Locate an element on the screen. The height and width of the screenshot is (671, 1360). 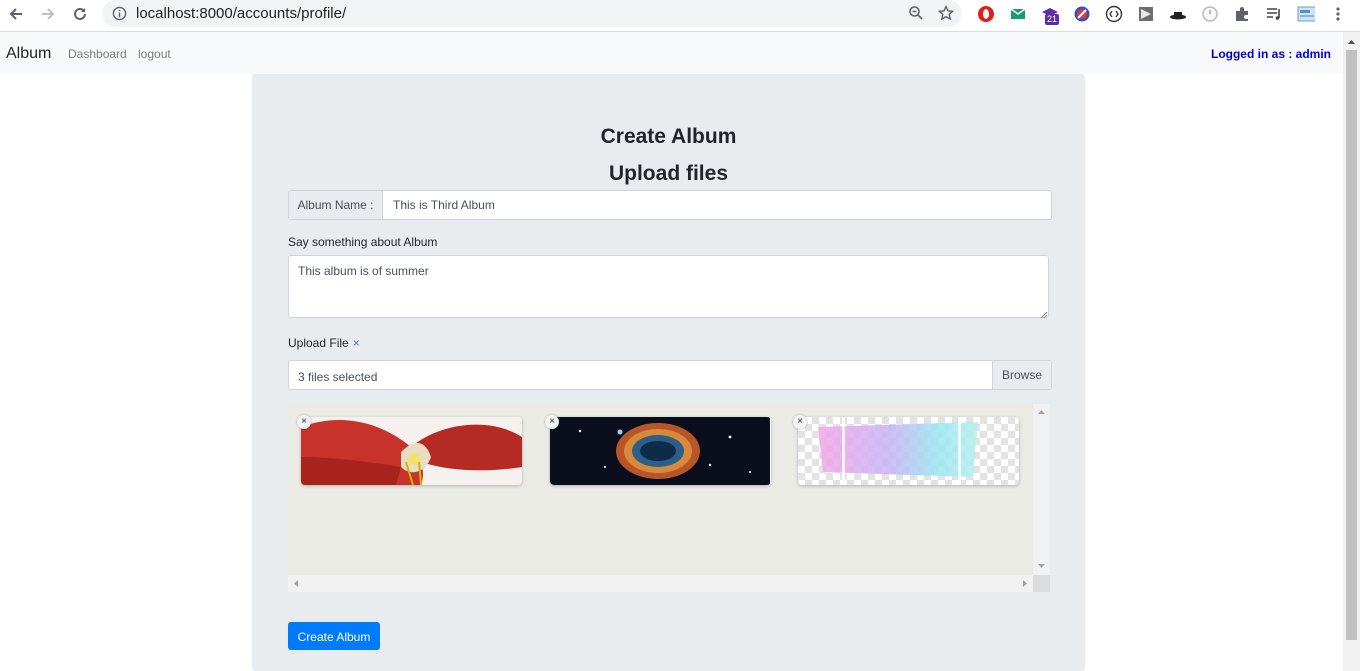
opera-icon is located at coordinates (986, 14).